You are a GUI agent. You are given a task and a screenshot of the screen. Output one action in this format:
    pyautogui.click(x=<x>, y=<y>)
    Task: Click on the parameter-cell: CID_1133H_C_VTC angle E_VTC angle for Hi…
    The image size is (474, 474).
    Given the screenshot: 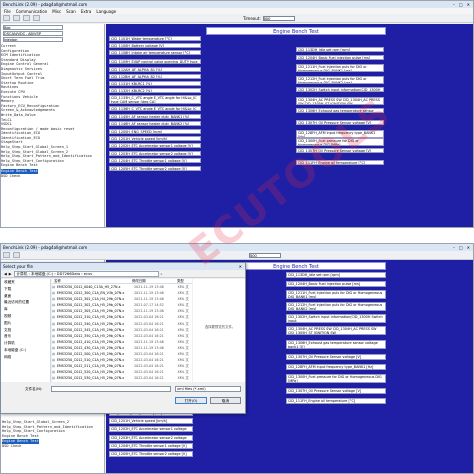 What is the action you would take?
    pyautogui.click(x=155, y=99)
    